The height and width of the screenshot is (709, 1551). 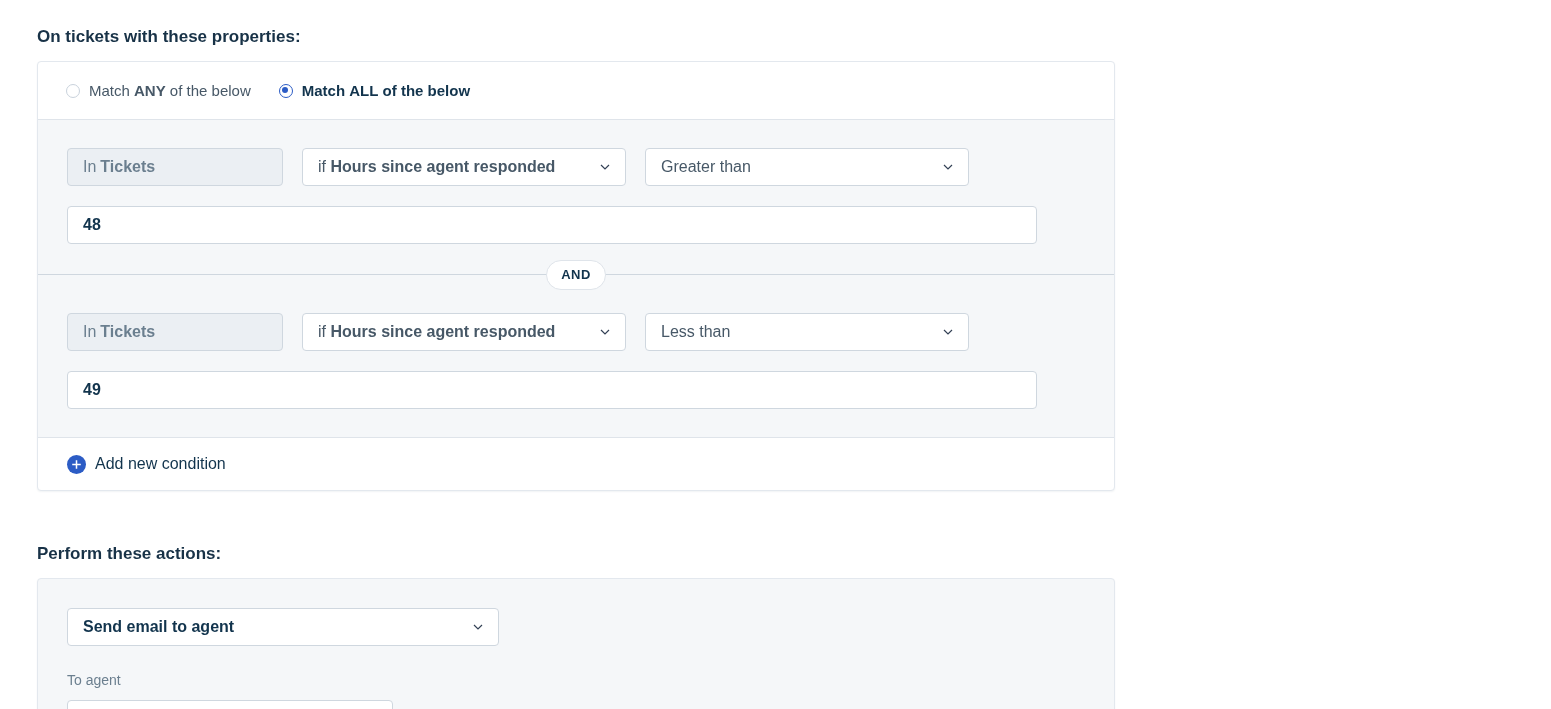 I want to click on radio-button, so click(x=285, y=90).